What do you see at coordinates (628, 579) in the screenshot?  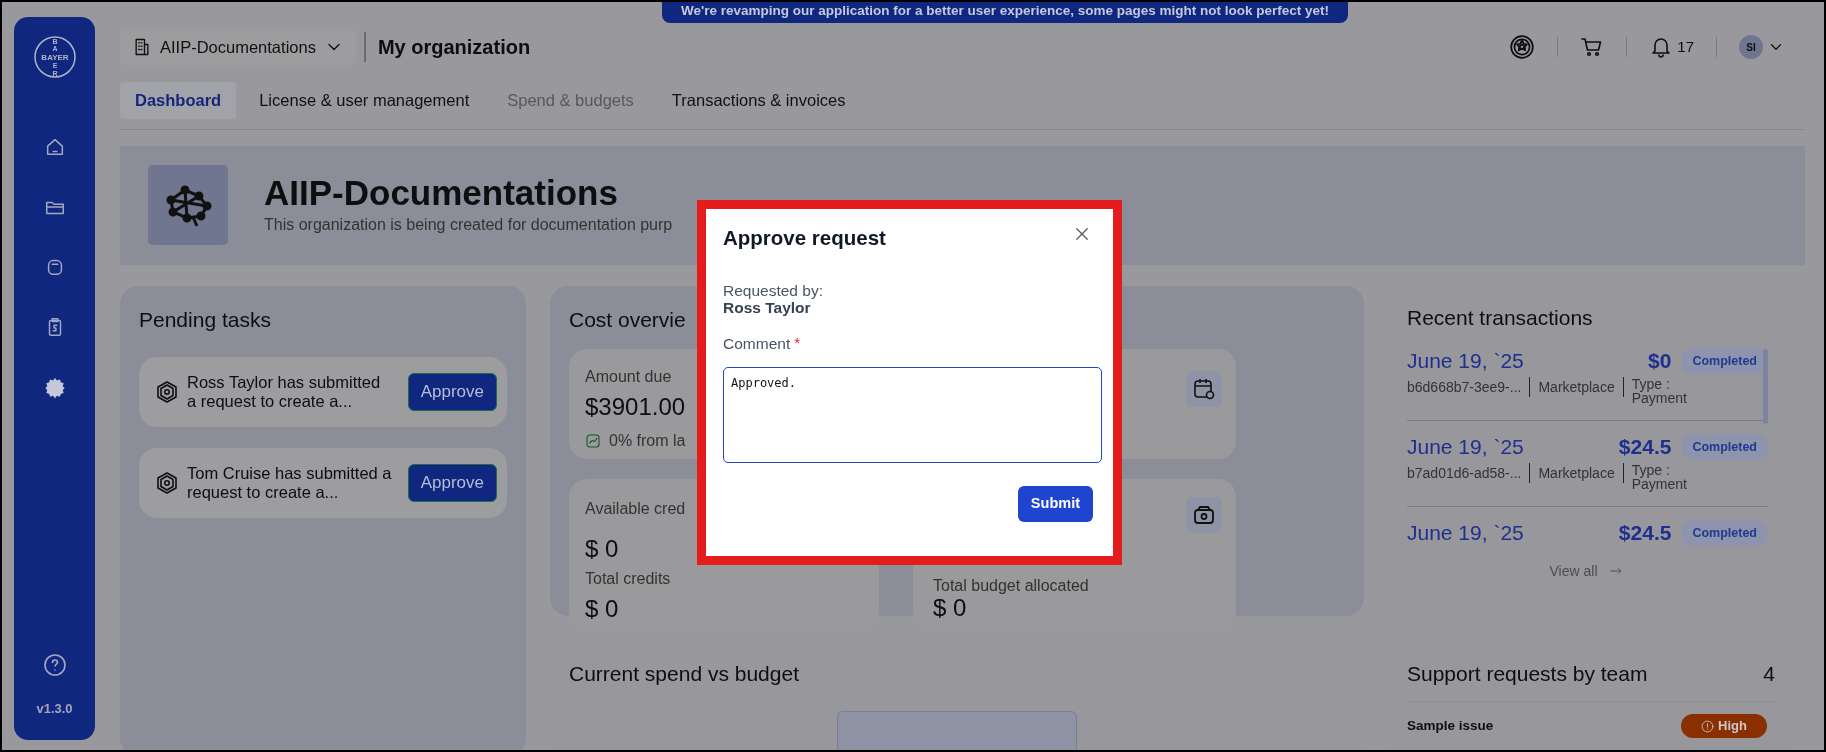 I see `stat-label: Total credits` at bounding box center [628, 579].